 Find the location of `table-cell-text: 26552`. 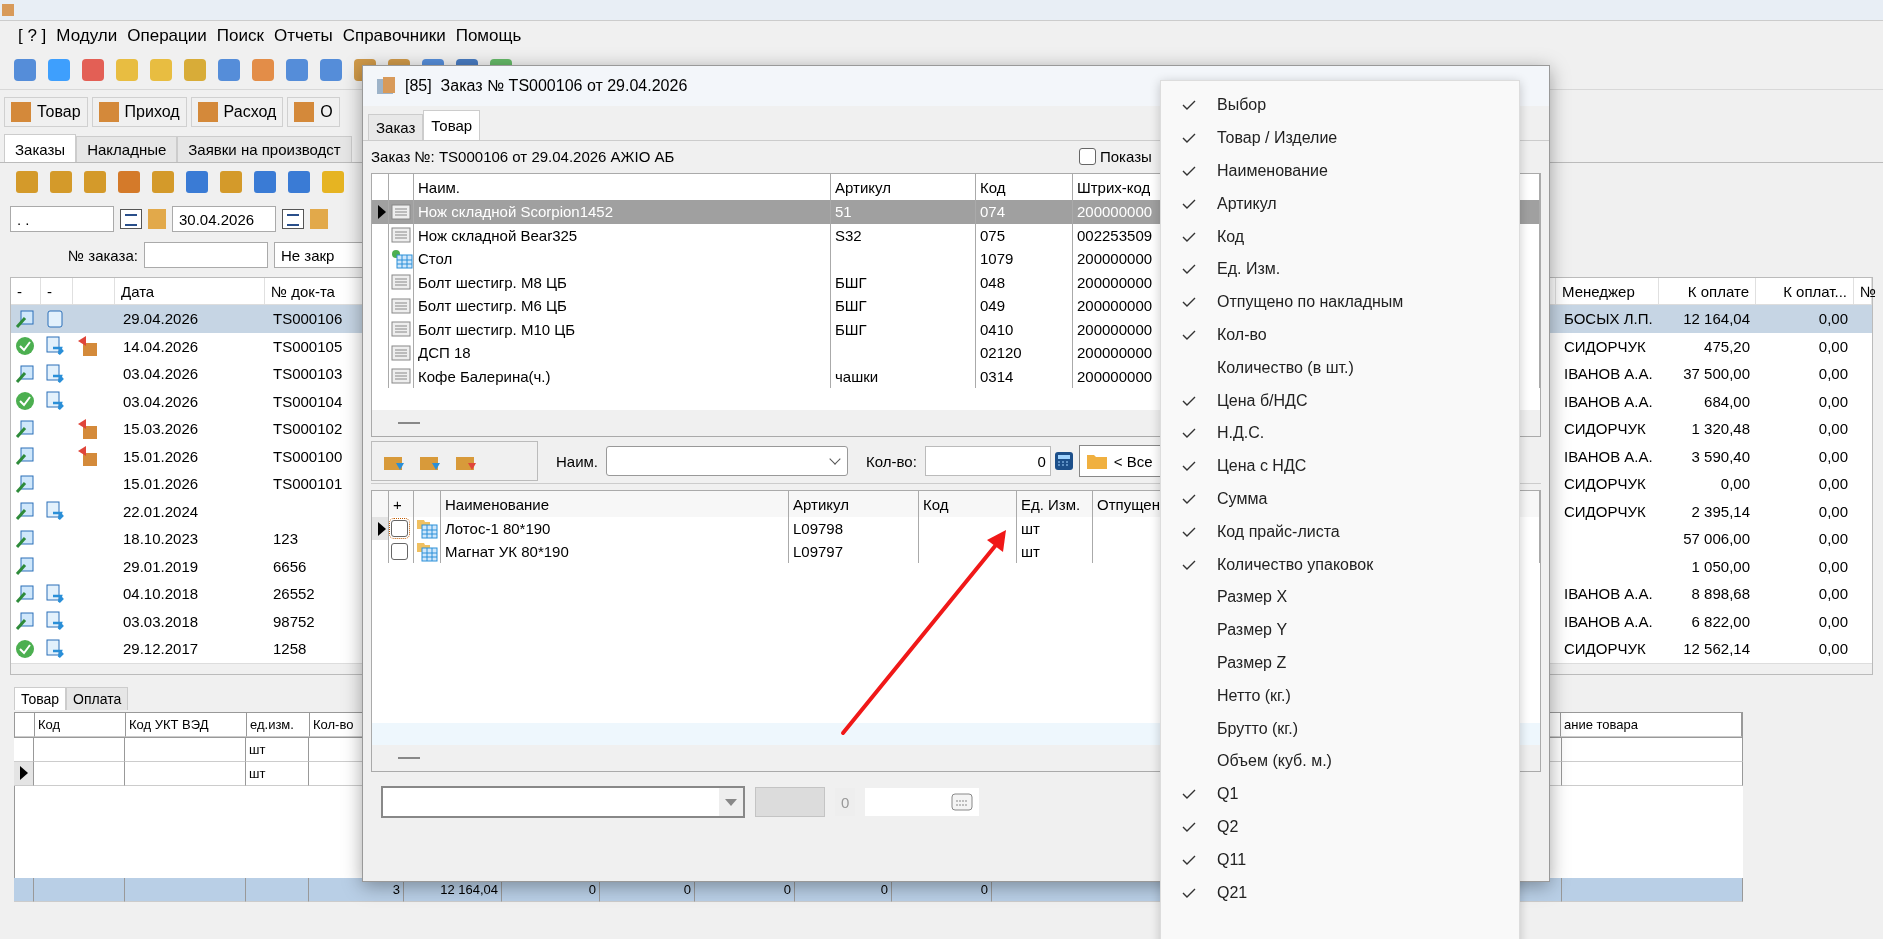

table-cell-text: 26552 is located at coordinates (294, 594).